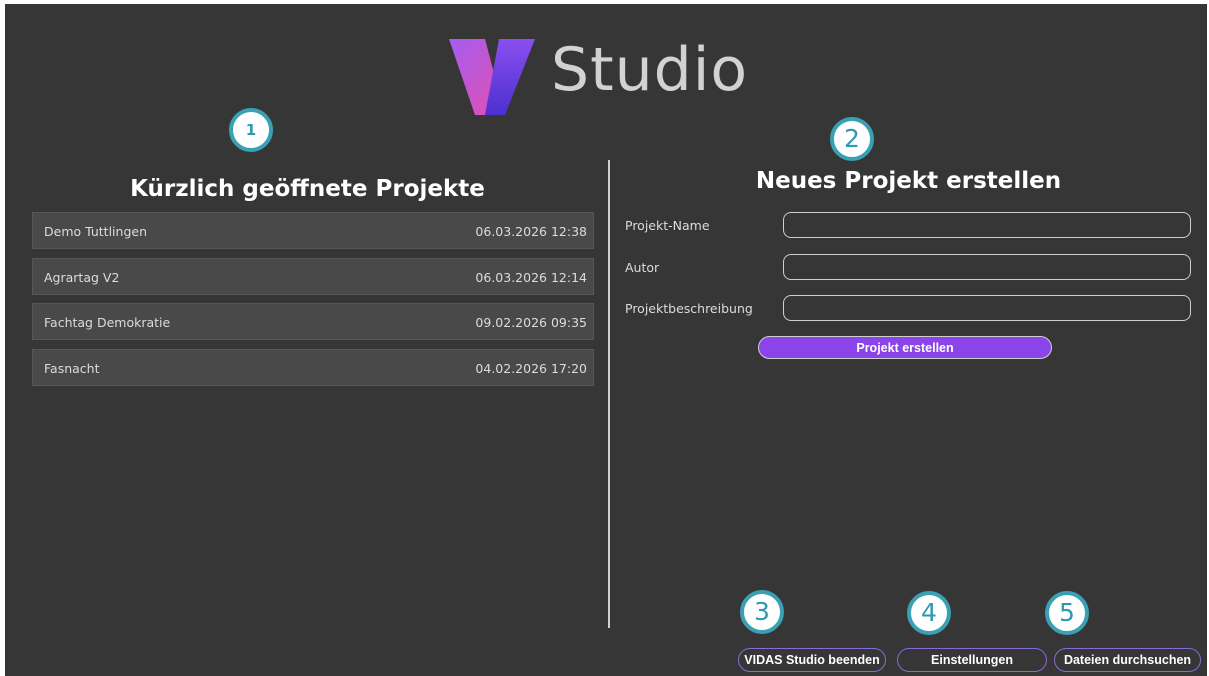  What do you see at coordinates (987, 225) in the screenshot?
I see `project-name-input` at bounding box center [987, 225].